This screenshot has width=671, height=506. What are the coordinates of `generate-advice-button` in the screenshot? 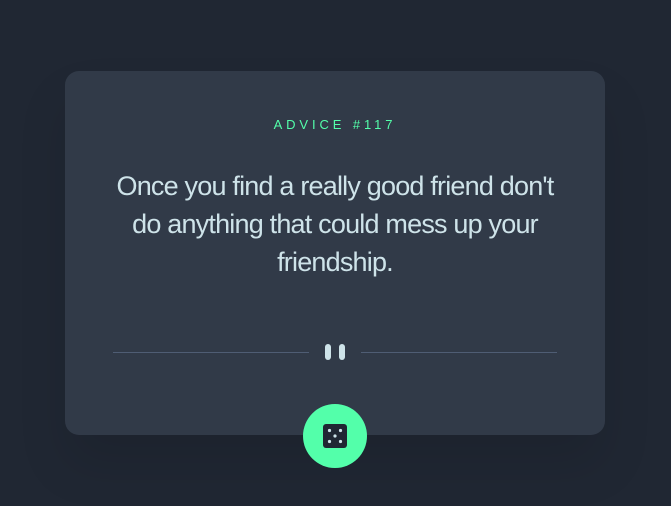 It's located at (335, 436).